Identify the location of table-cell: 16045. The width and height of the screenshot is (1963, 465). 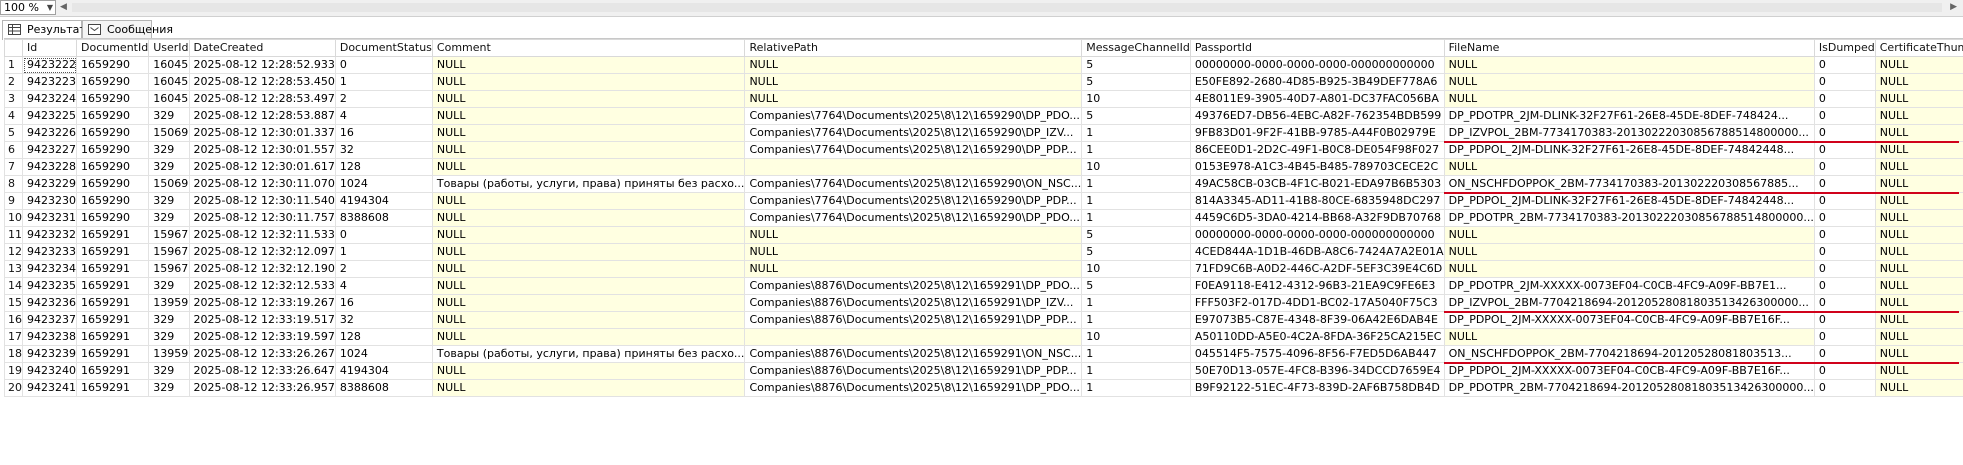
(169, 82).